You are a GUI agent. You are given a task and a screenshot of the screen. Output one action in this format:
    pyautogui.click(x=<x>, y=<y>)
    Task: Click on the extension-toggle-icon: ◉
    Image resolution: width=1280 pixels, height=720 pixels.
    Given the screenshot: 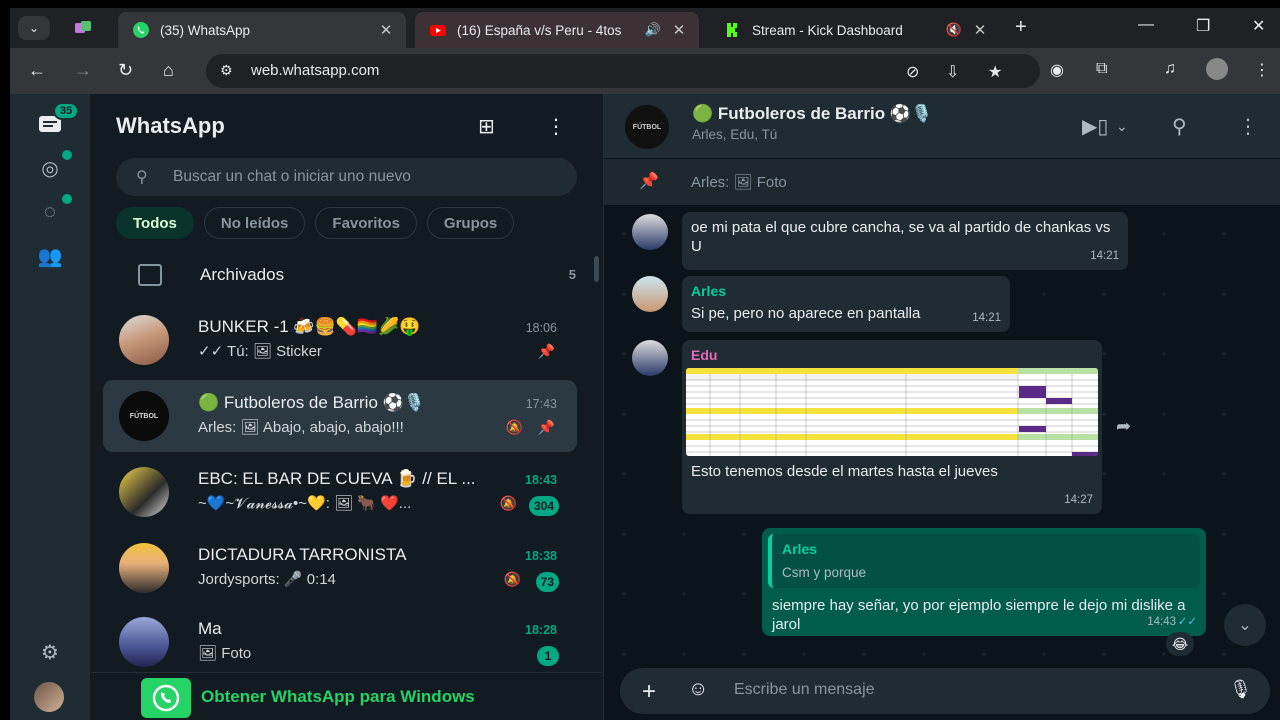 What is the action you would take?
    pyautogui.click(x=1057, y=70)
    